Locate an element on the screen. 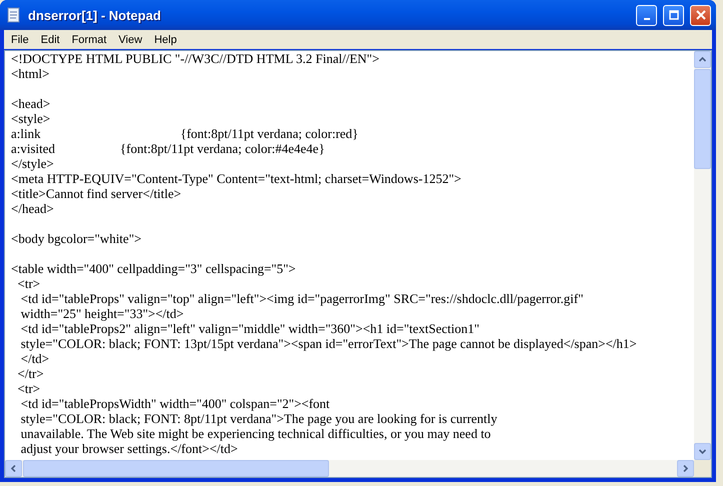 The width and height of the screenshot is (723, 486). maximize-button is located at coordinates (673, 15).